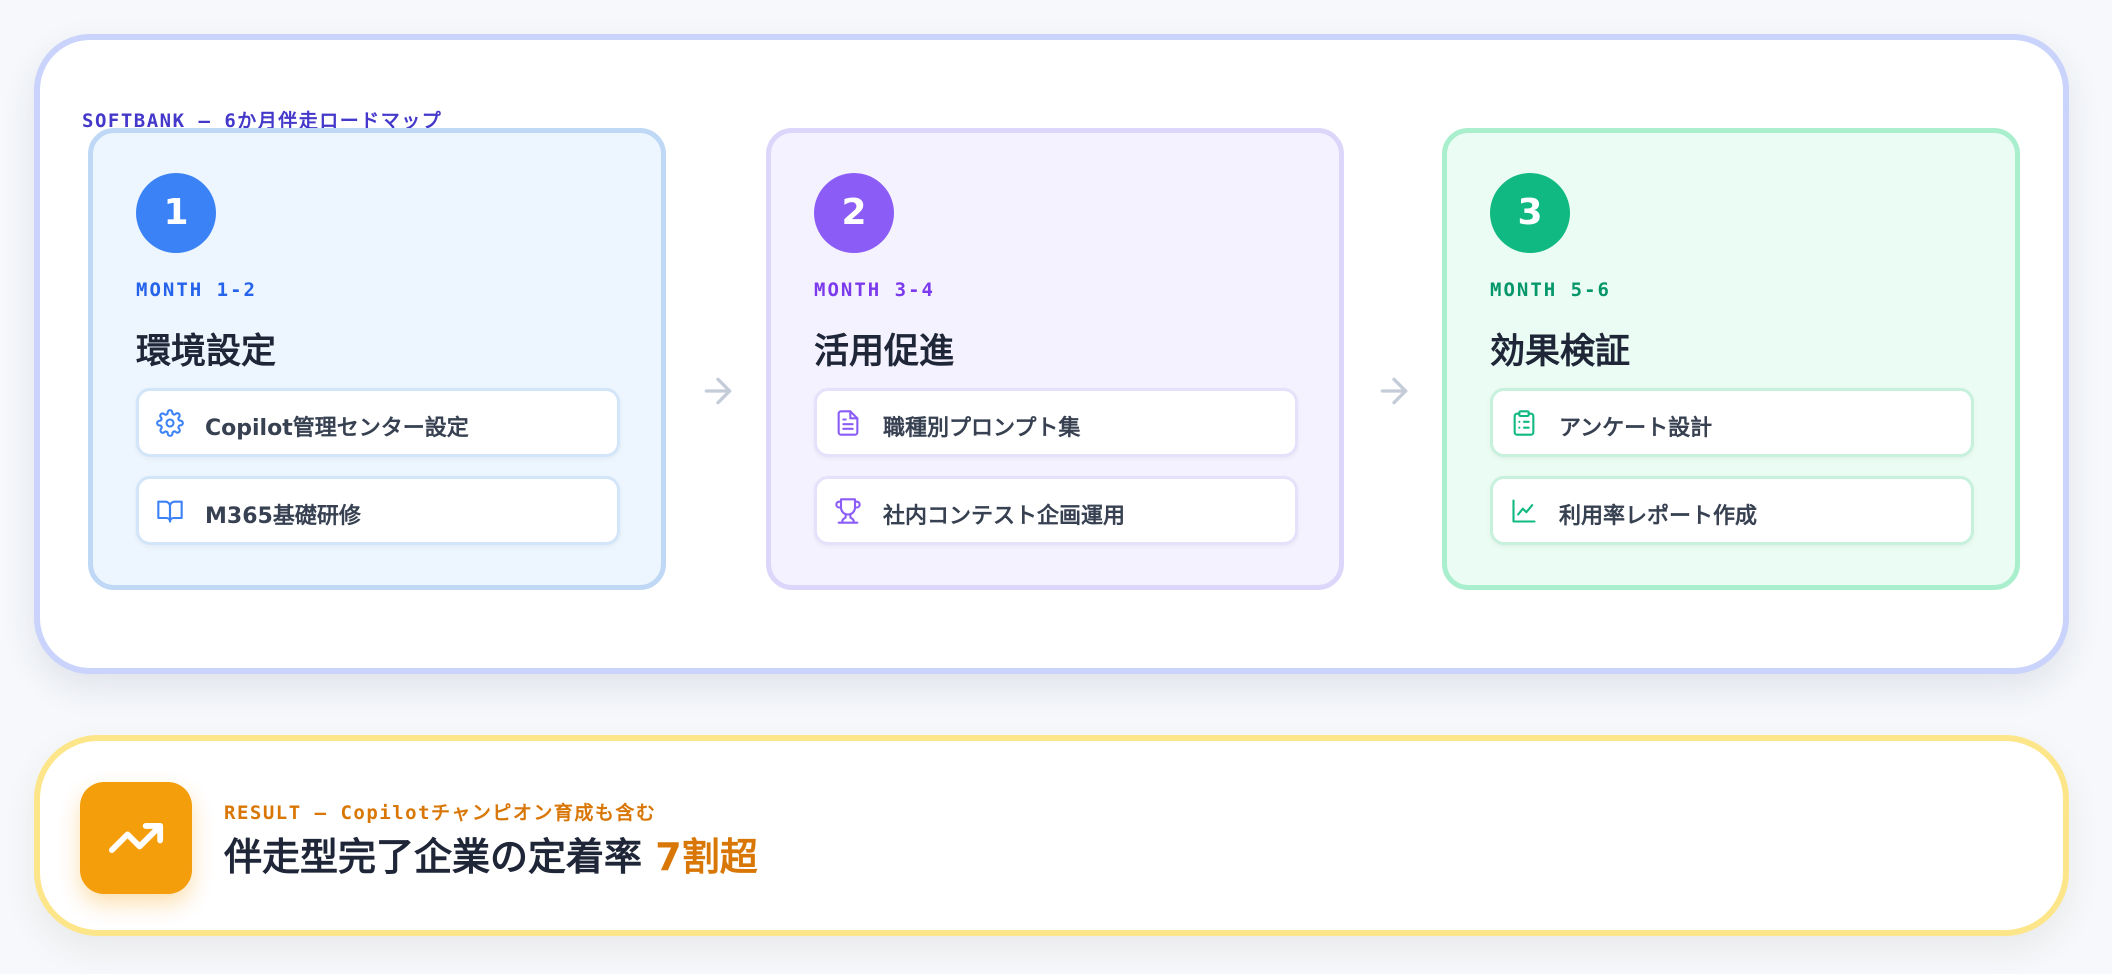  What do you see at coordinates (1550, 290) in the screenshot?
I see `phase-month-label: MONTH 5-6` at bounding box center [1550, 290].